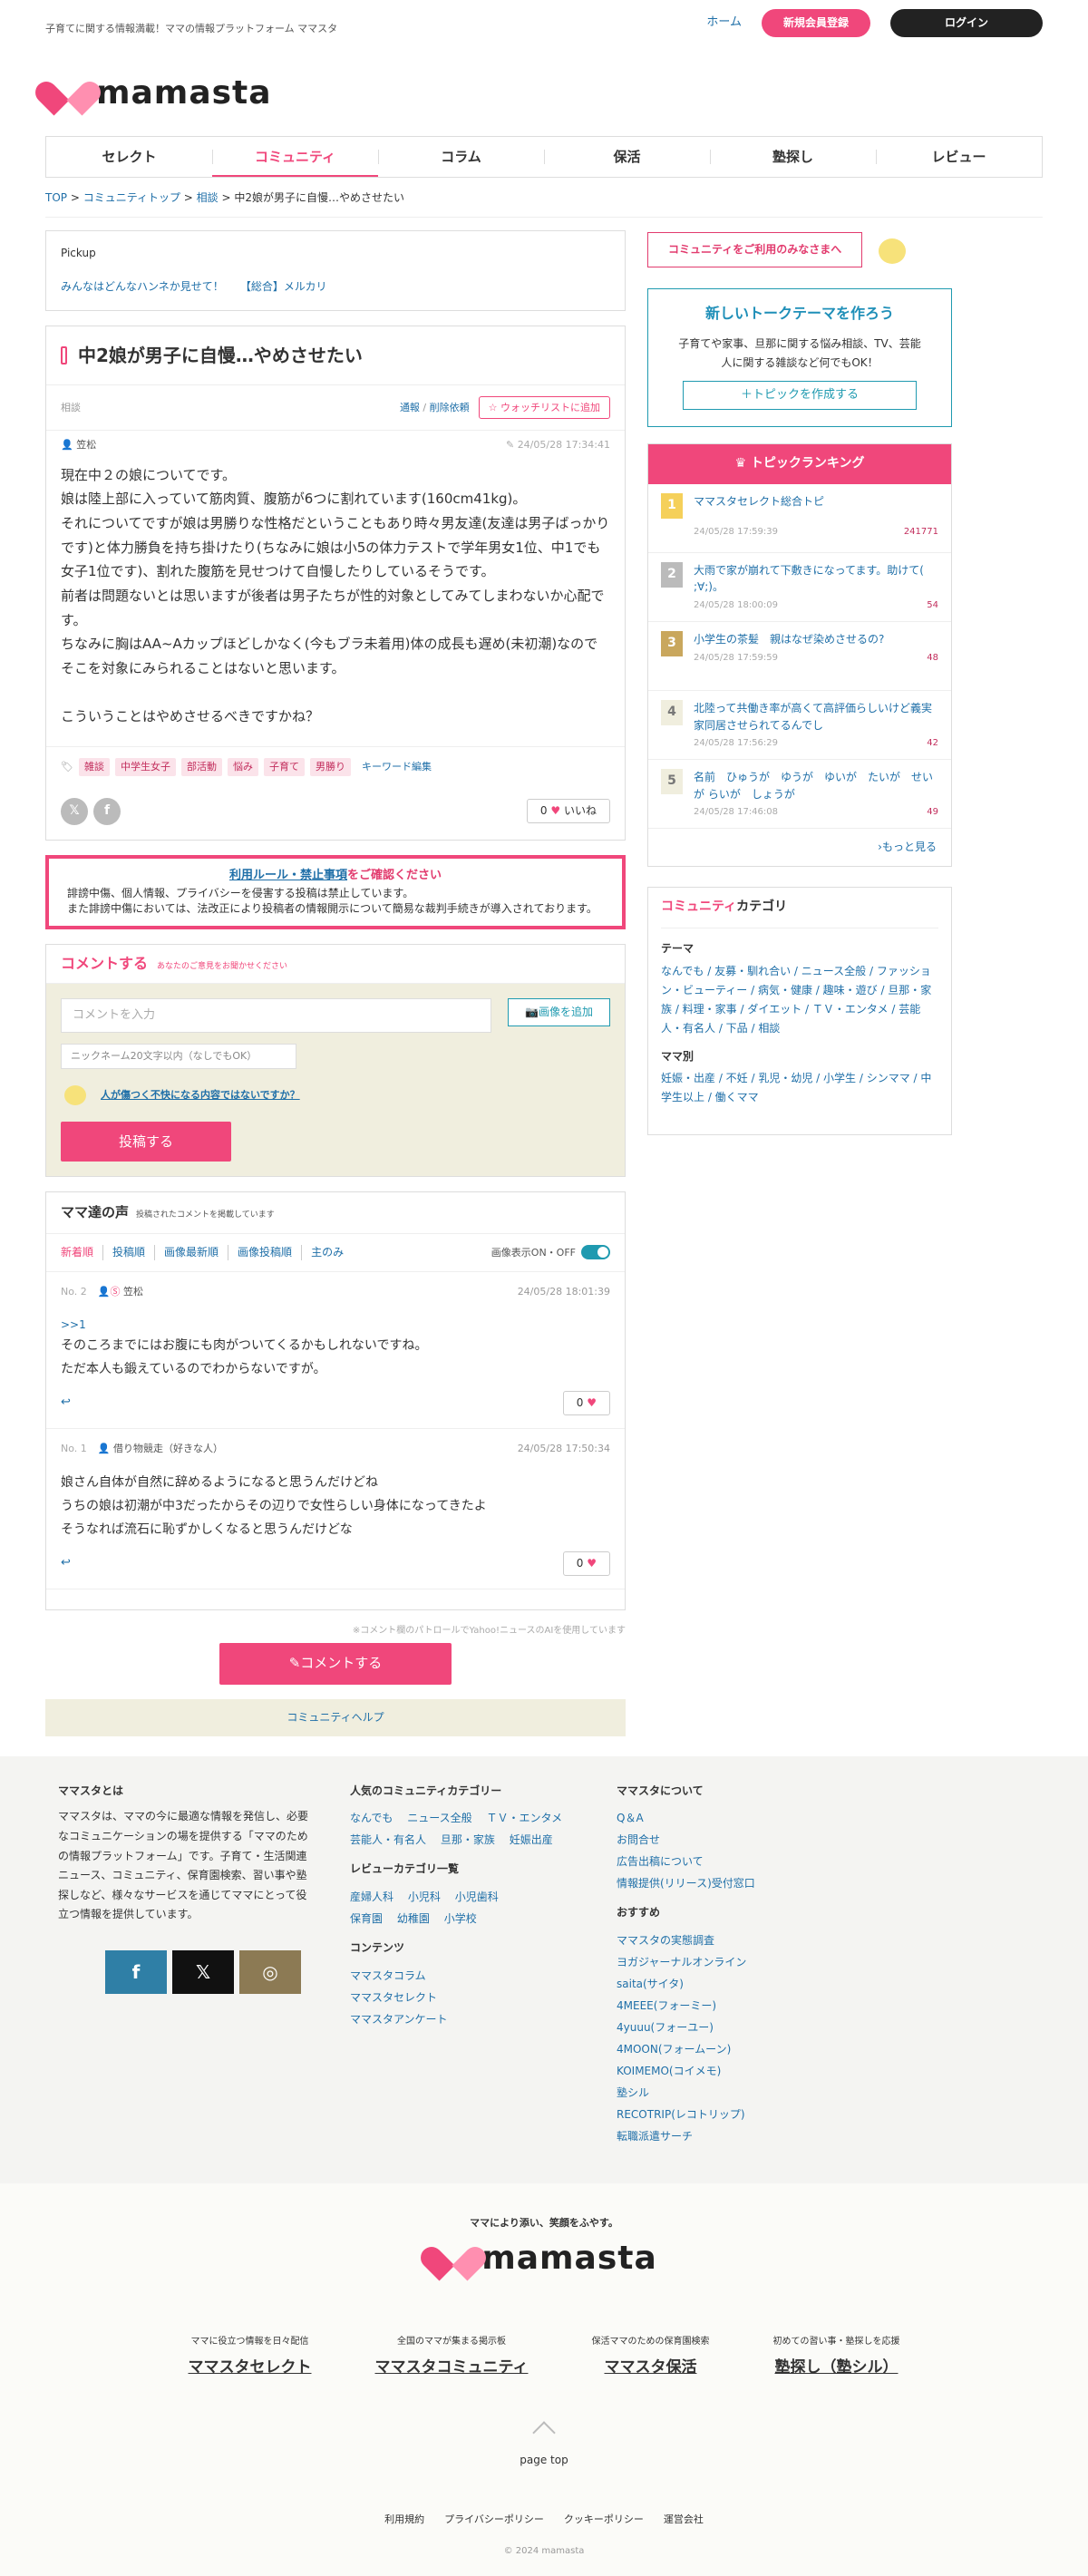 The height and width of the screenshot is (2576, 1088). I want to click on breadcrumb-category: 相談, so click(208, 197).